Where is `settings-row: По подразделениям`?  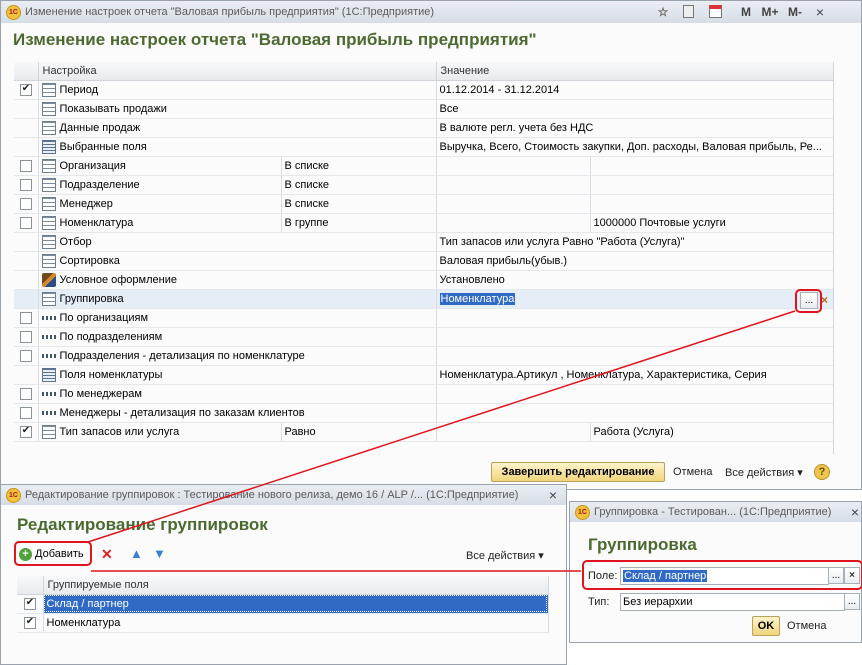 settings-row: По подразделениям is located at coordinates (424, 337).